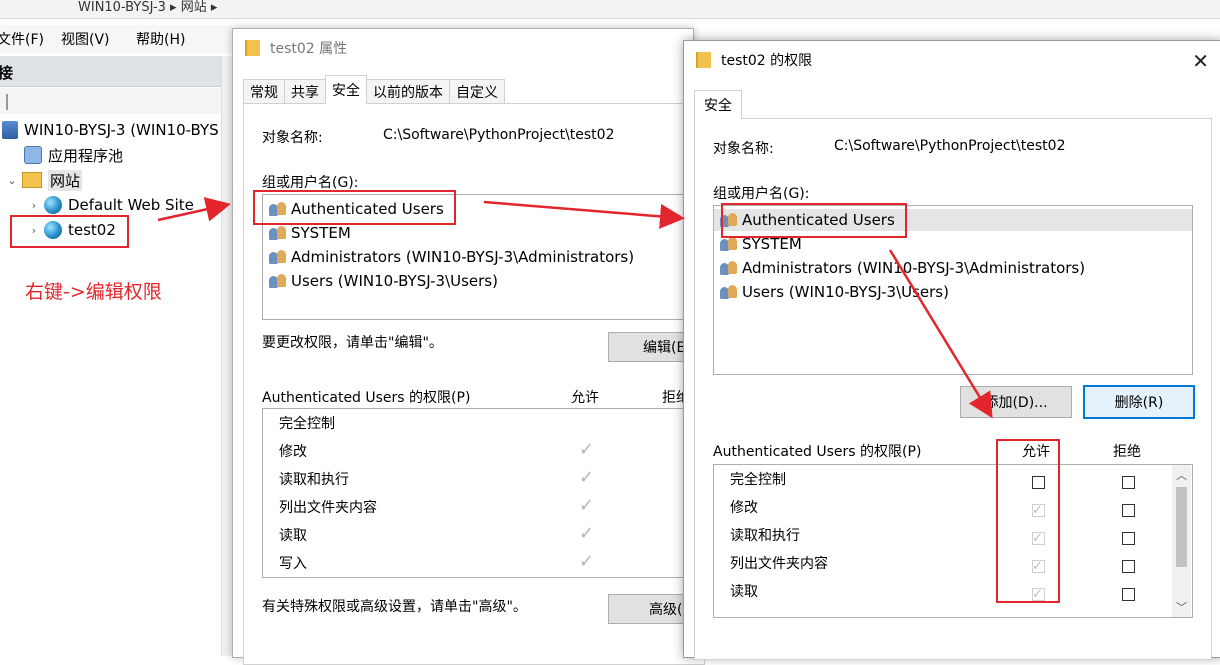 Image resolution: width=1220 pixels, height=665 pixels. I want to click on arrow-user-to-allow, so click(940, 334).